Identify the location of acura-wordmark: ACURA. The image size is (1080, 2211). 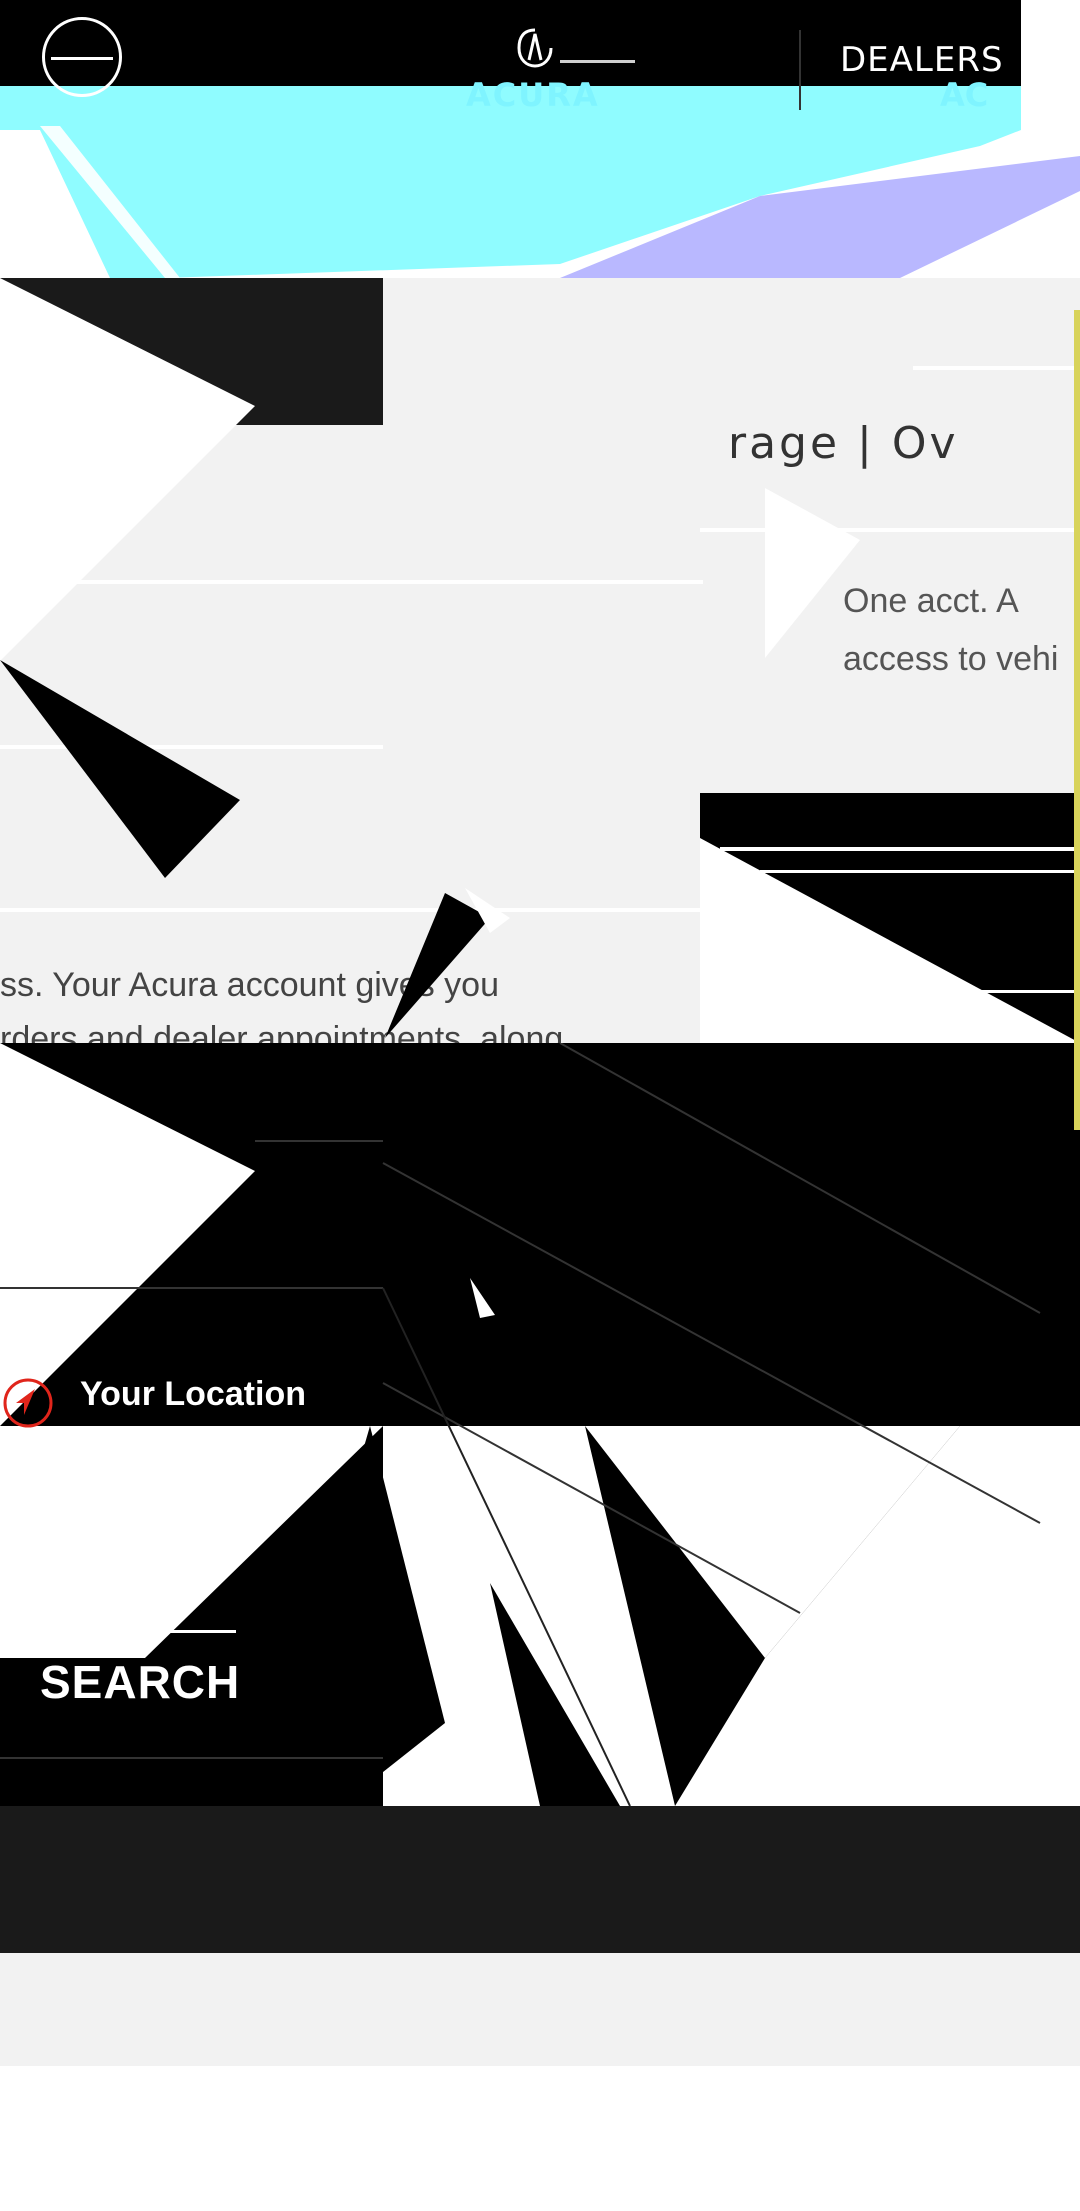
(533, 95).